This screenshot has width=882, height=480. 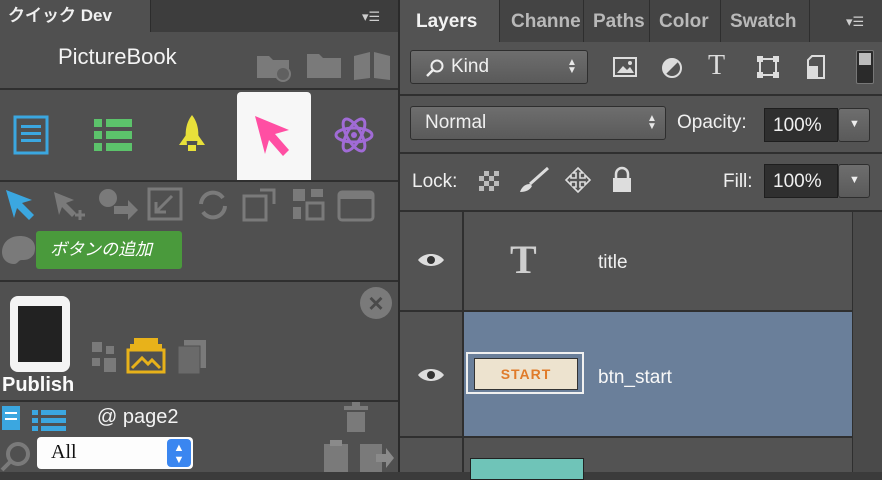 What do you see at coordinates (310, 205) in the screenshot?
I see `align-tool-icon` at bounding box center [310, 205].